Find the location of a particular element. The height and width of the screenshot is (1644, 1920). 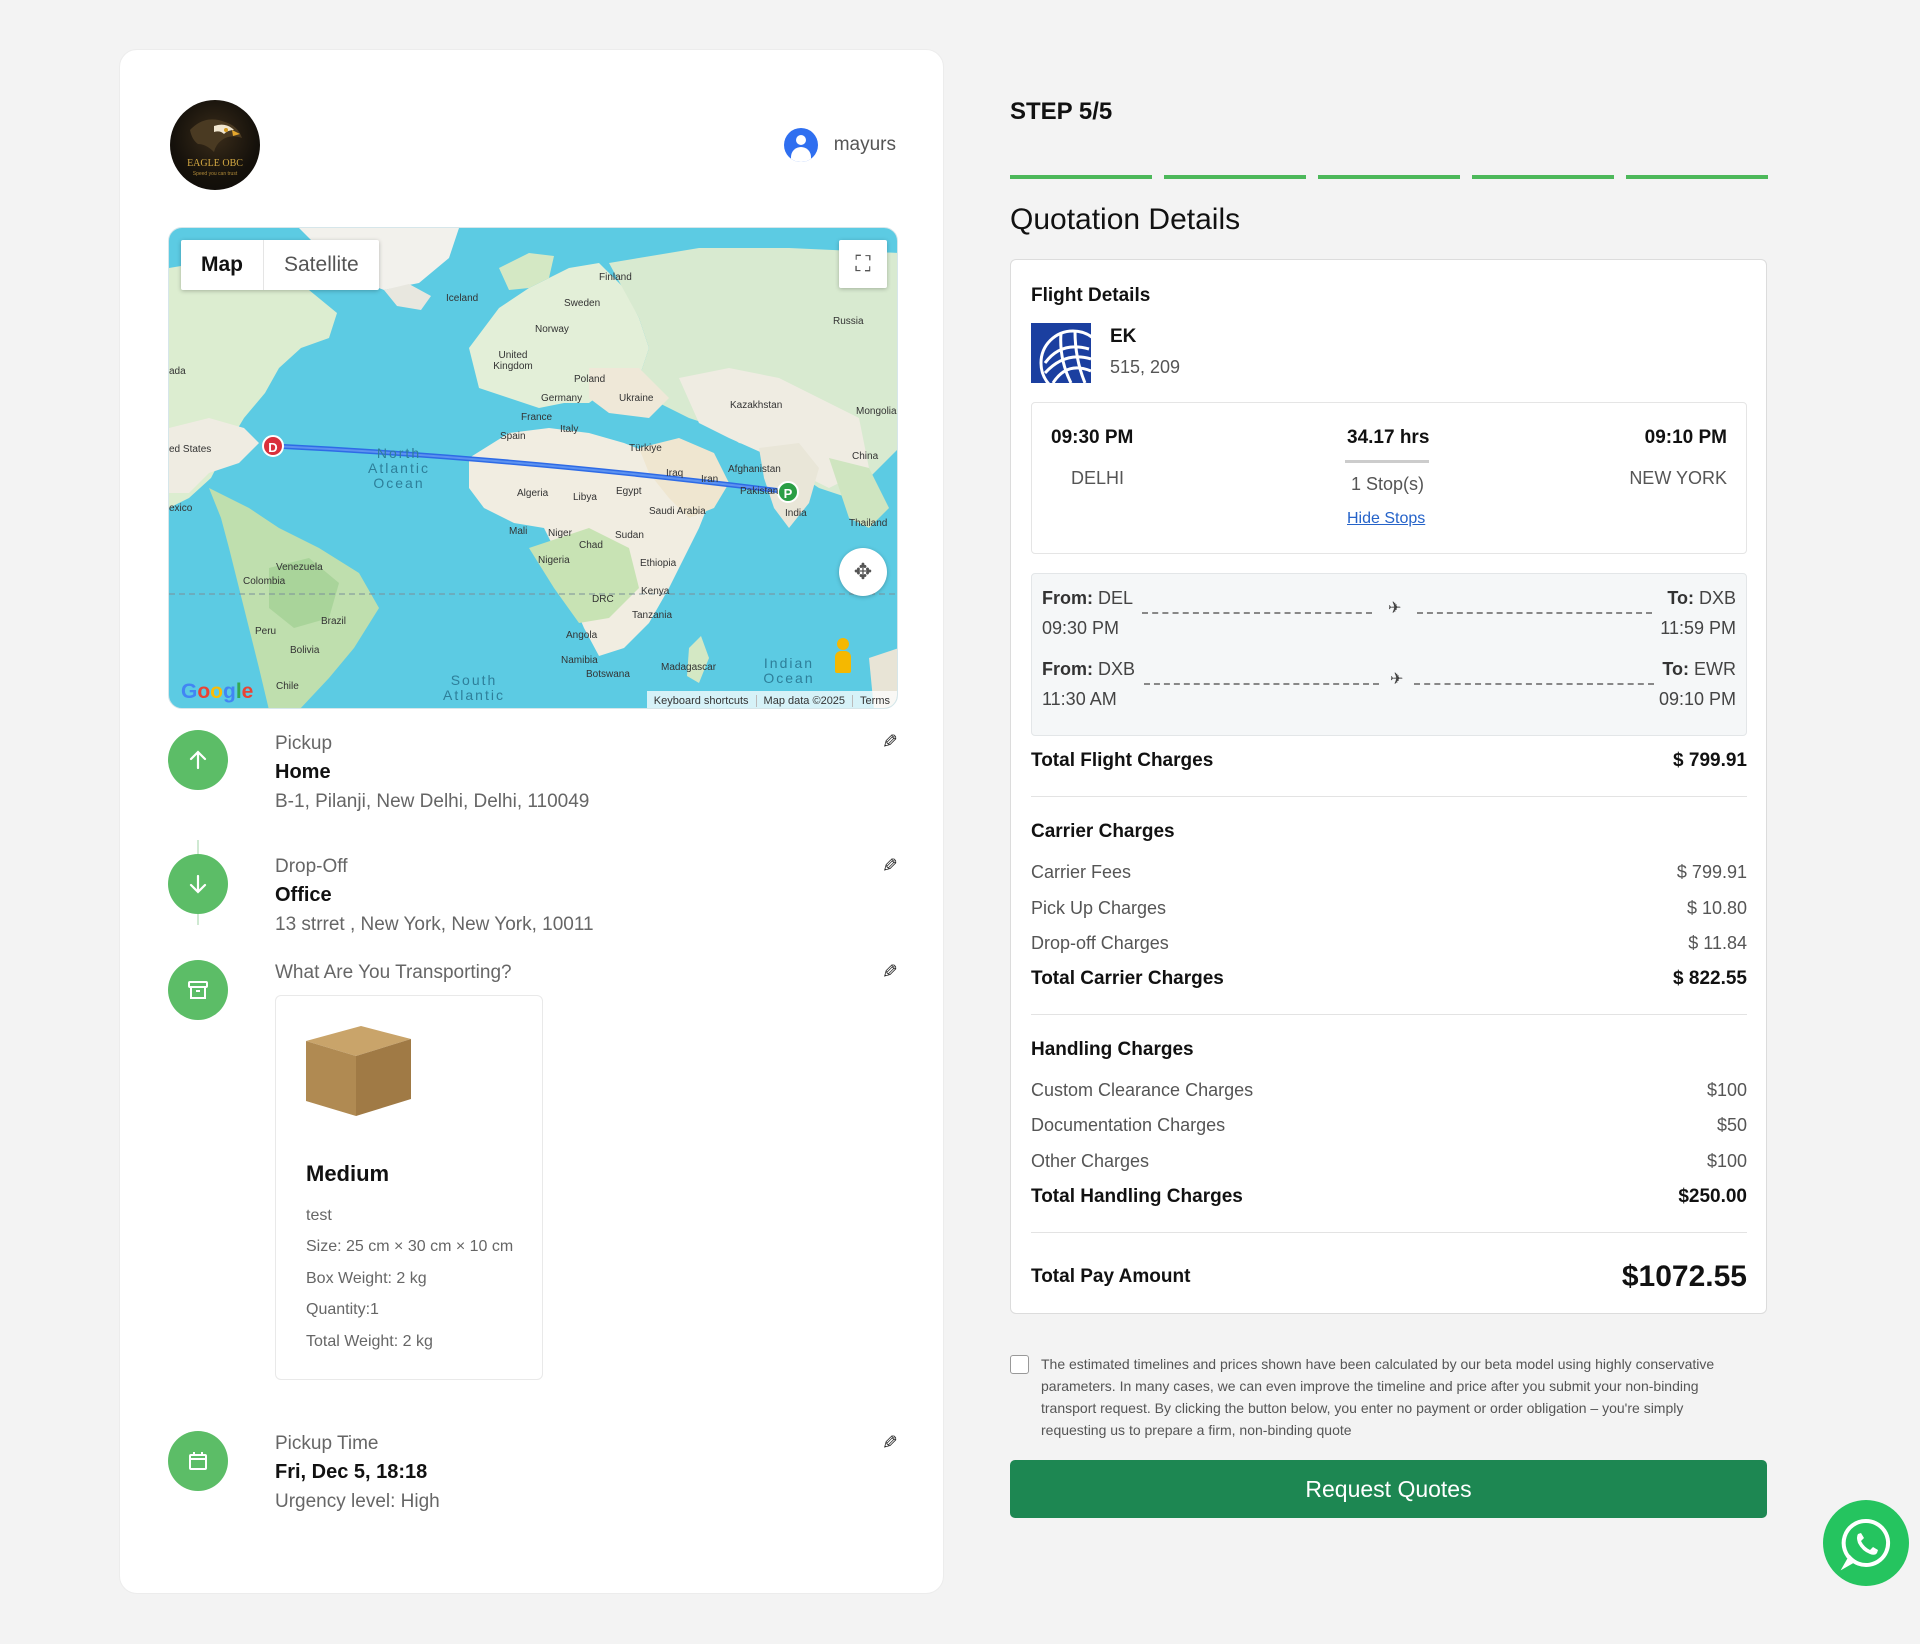

total-carrier-charges-row: Total Carrier Charges $ 822.55 is located at coordinates (1389, 979).